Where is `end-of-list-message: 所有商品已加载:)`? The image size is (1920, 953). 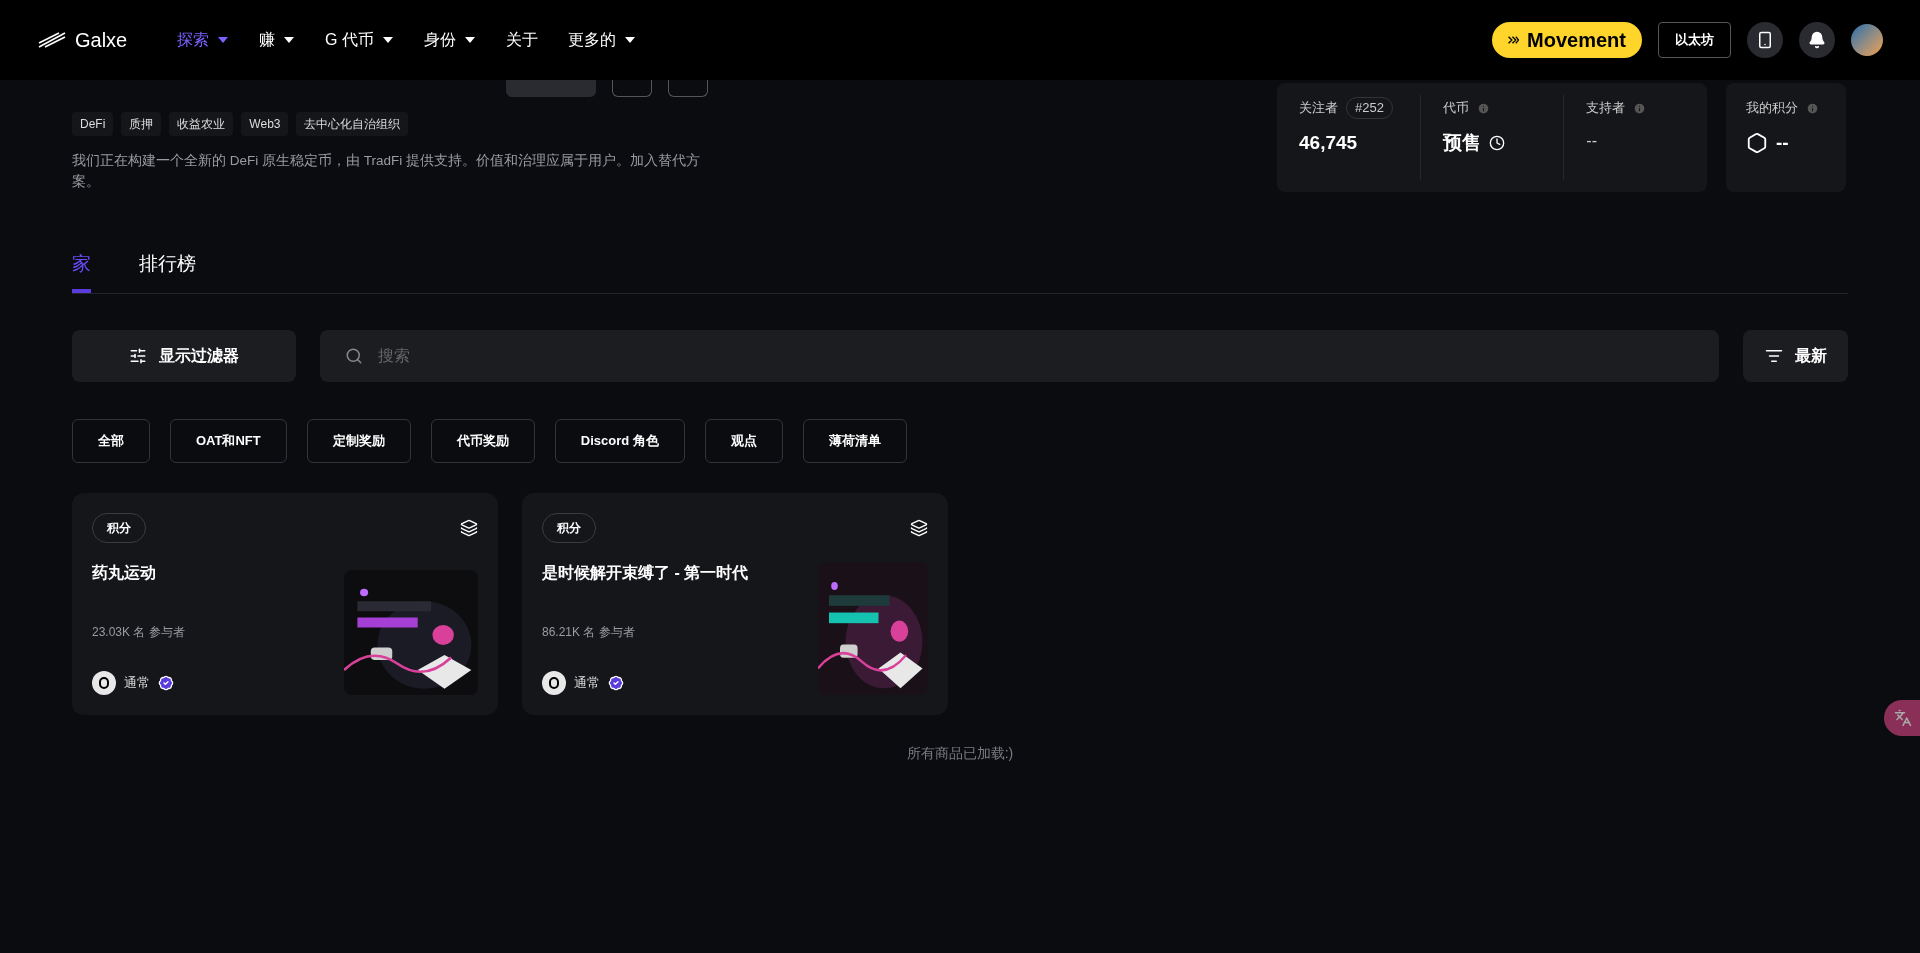 end-of-list-message: 所有商品已加载:) is located at coordinates (960, 753).